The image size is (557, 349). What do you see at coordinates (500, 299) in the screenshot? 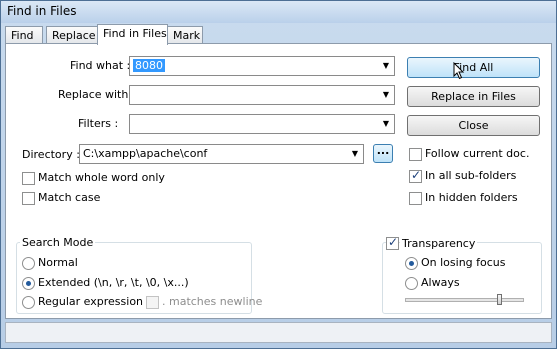
I see `transparency-slider-thumb` at bounding box center [500, 299].